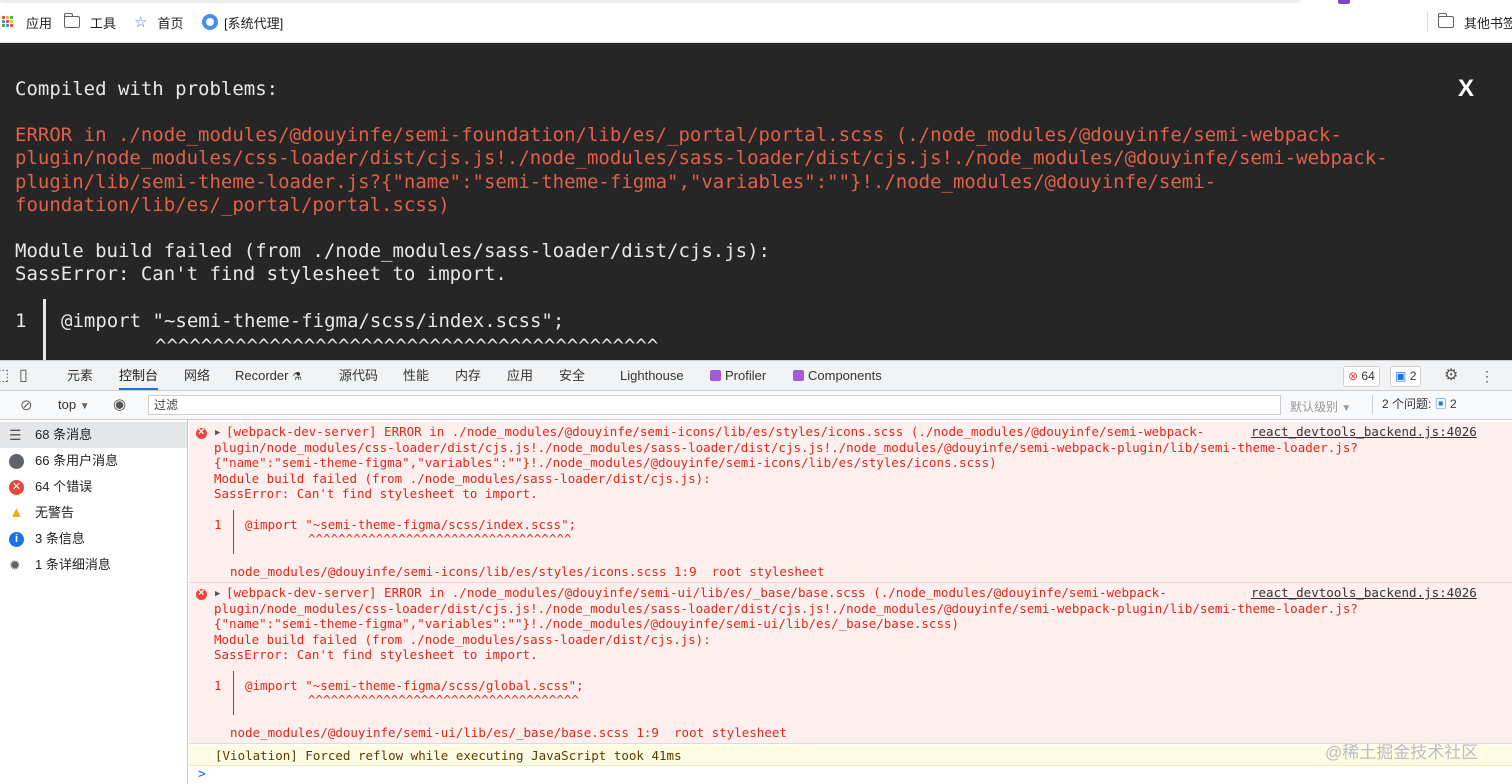 This screenshot has height=784, width=1512. Describe the element at coordinates (652, 375) in the screenshot. I see `tab-lighthouse: Lighthouse` at that location.